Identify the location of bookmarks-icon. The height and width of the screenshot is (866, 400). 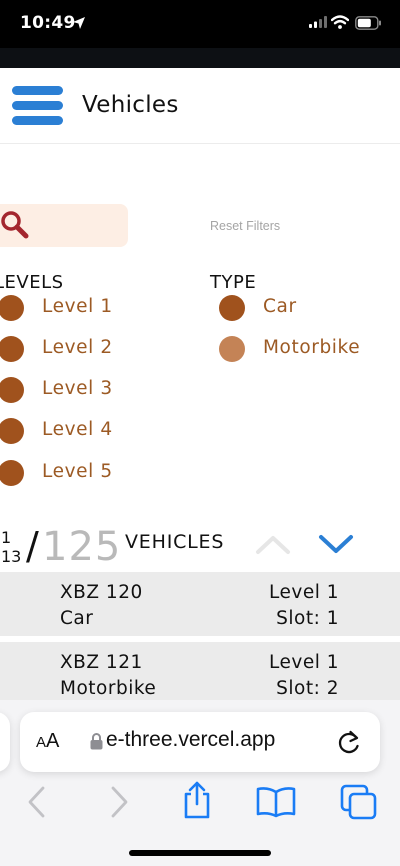
(276, 802).